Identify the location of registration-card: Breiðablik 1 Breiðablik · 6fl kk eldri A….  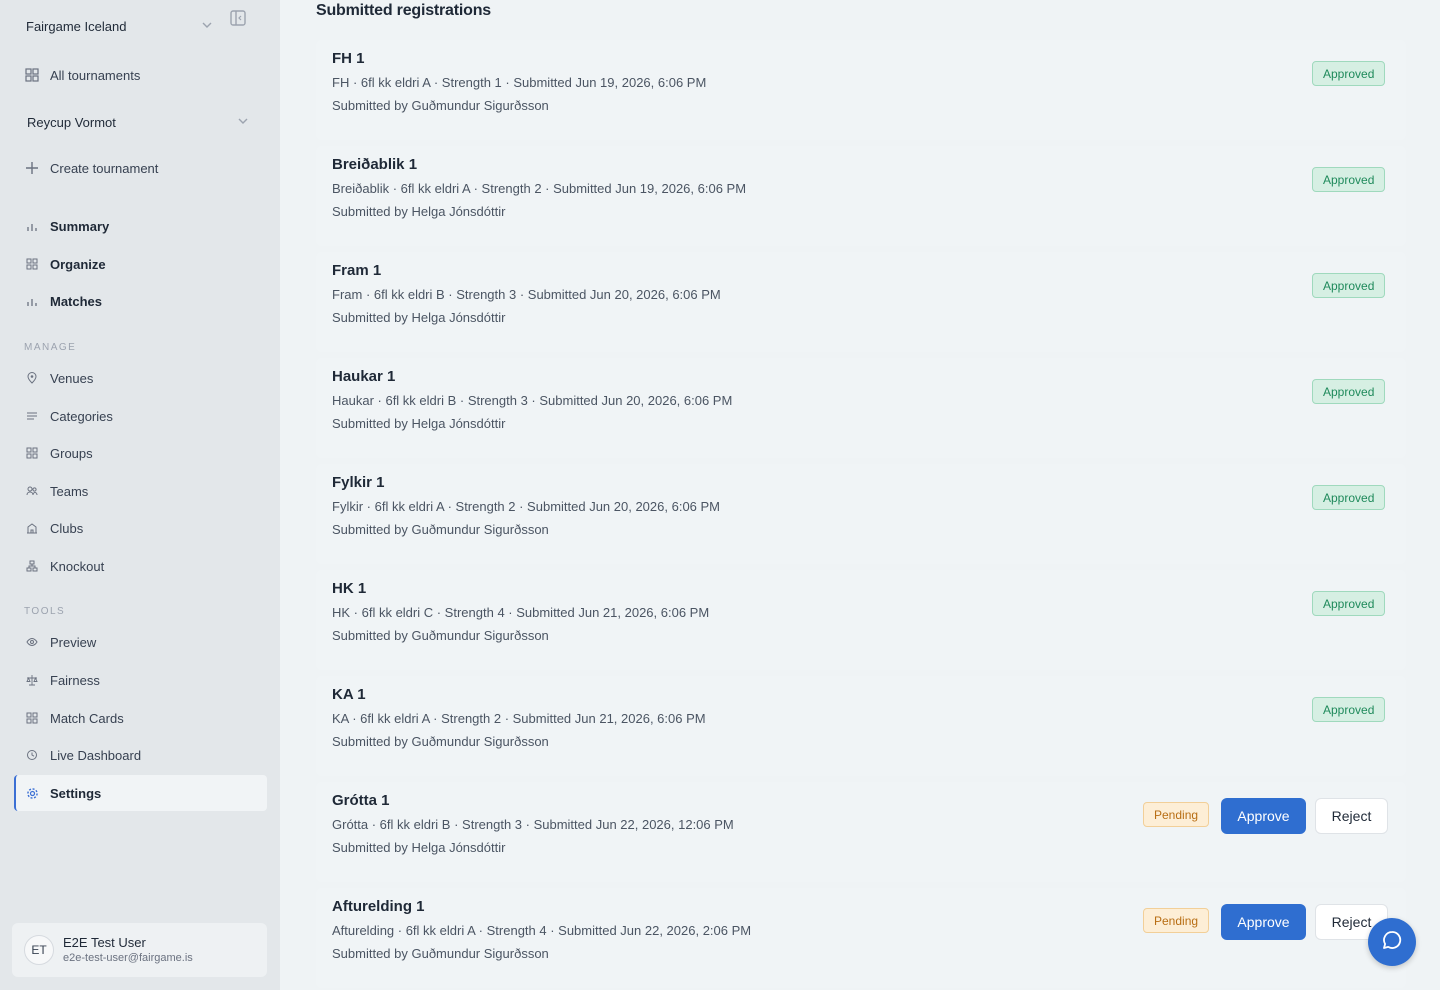
(861, 196).